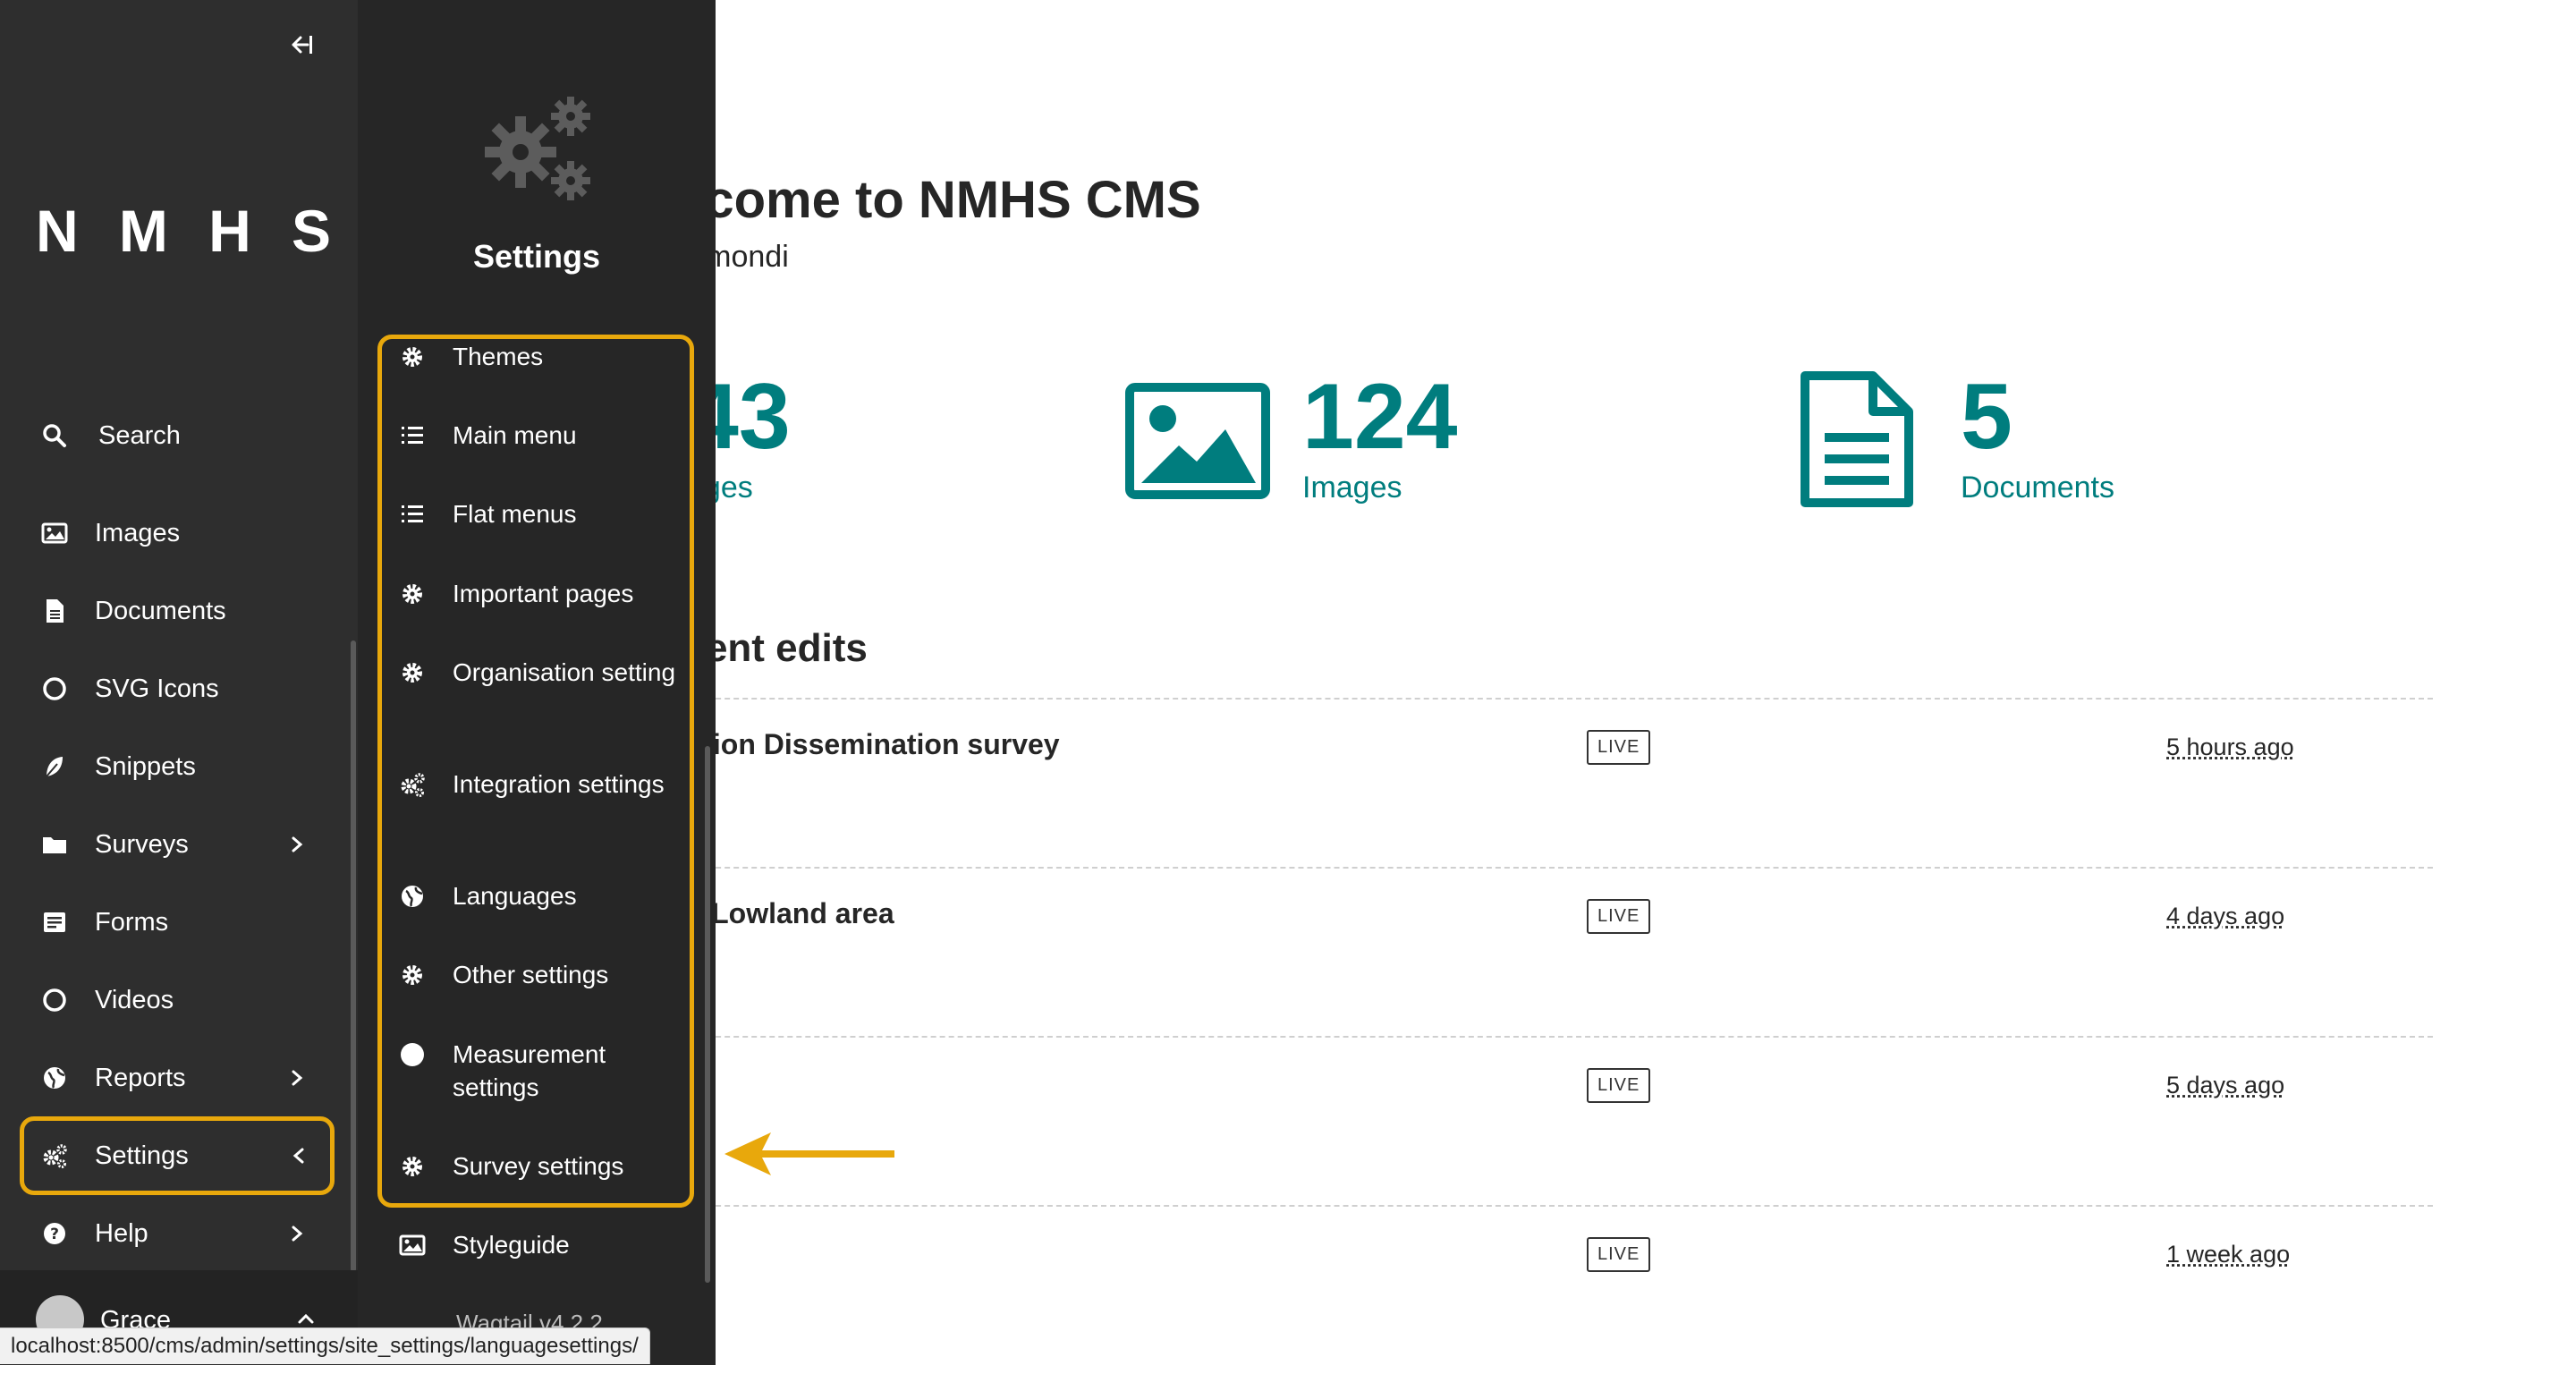 The image size is (2576, 1374). What do you see at coordinates (1547, 1120) in the screenshot?
I see `table-row: LIVE 5 days ago` at bounding box center [1547, 1120].